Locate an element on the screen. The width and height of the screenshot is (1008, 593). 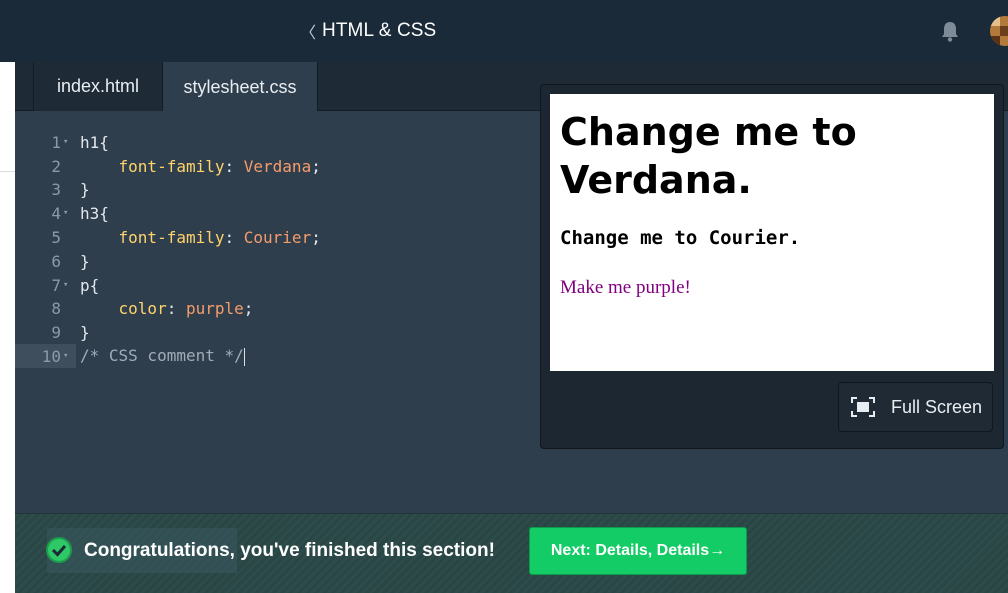
code-line: 3 } is located at coordinates (277, 189).